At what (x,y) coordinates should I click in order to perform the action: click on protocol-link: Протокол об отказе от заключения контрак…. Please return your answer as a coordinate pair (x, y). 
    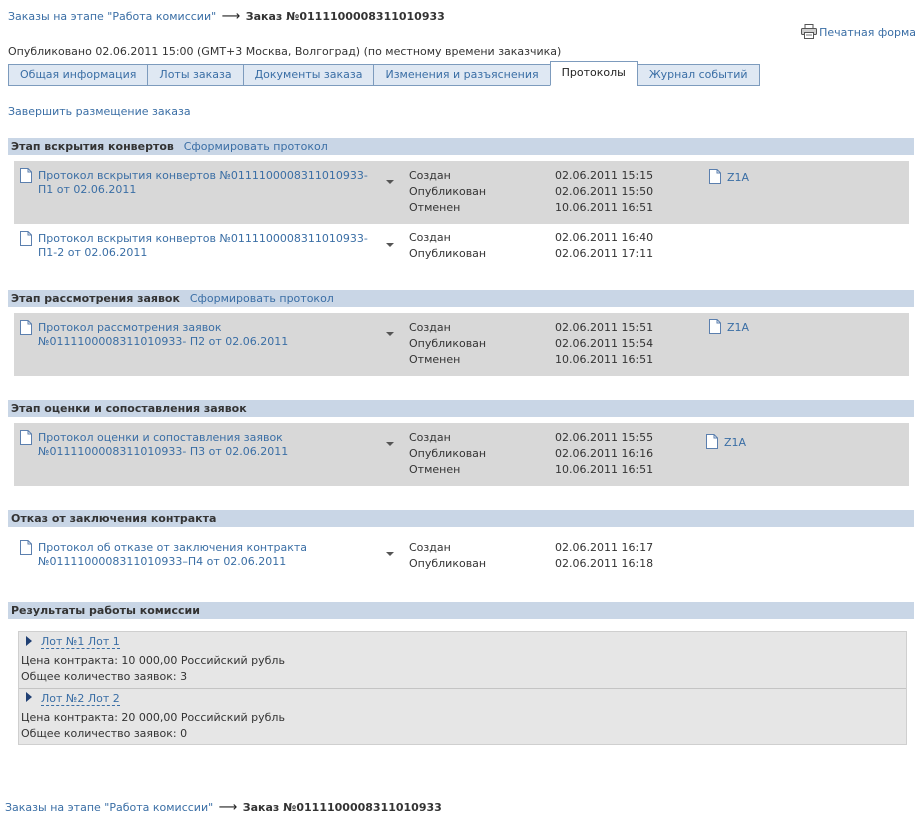
    Looking at the image, I should click on (205, 555).